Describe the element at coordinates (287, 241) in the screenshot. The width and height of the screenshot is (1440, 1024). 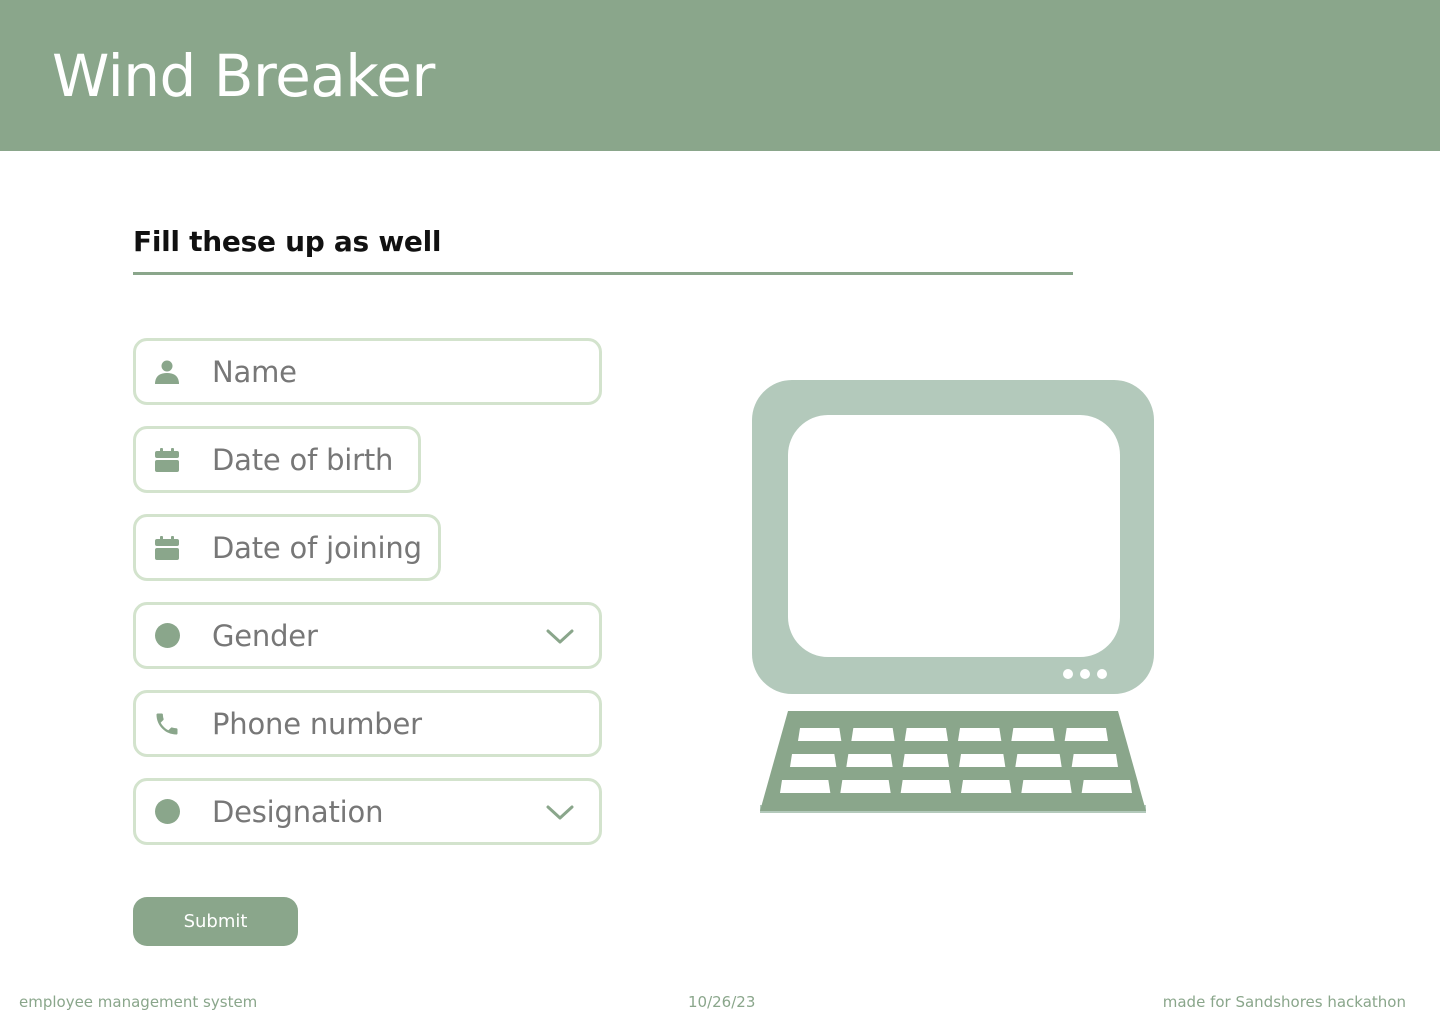
I see `section-title: Fill these up as well` at that location.